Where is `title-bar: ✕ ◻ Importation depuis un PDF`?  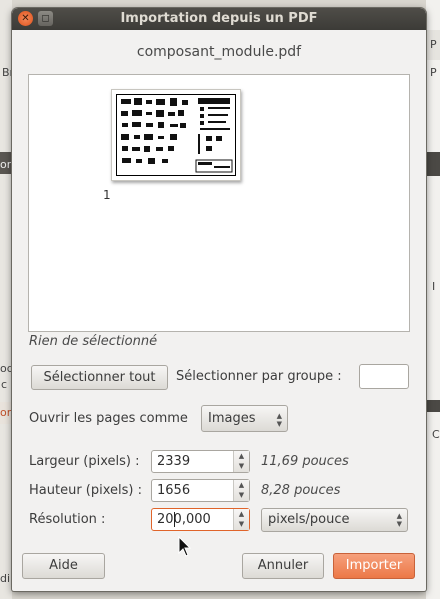 title-bar: ✕ ◻ Importation depuis un PDF is located at coordinates (219, 19).